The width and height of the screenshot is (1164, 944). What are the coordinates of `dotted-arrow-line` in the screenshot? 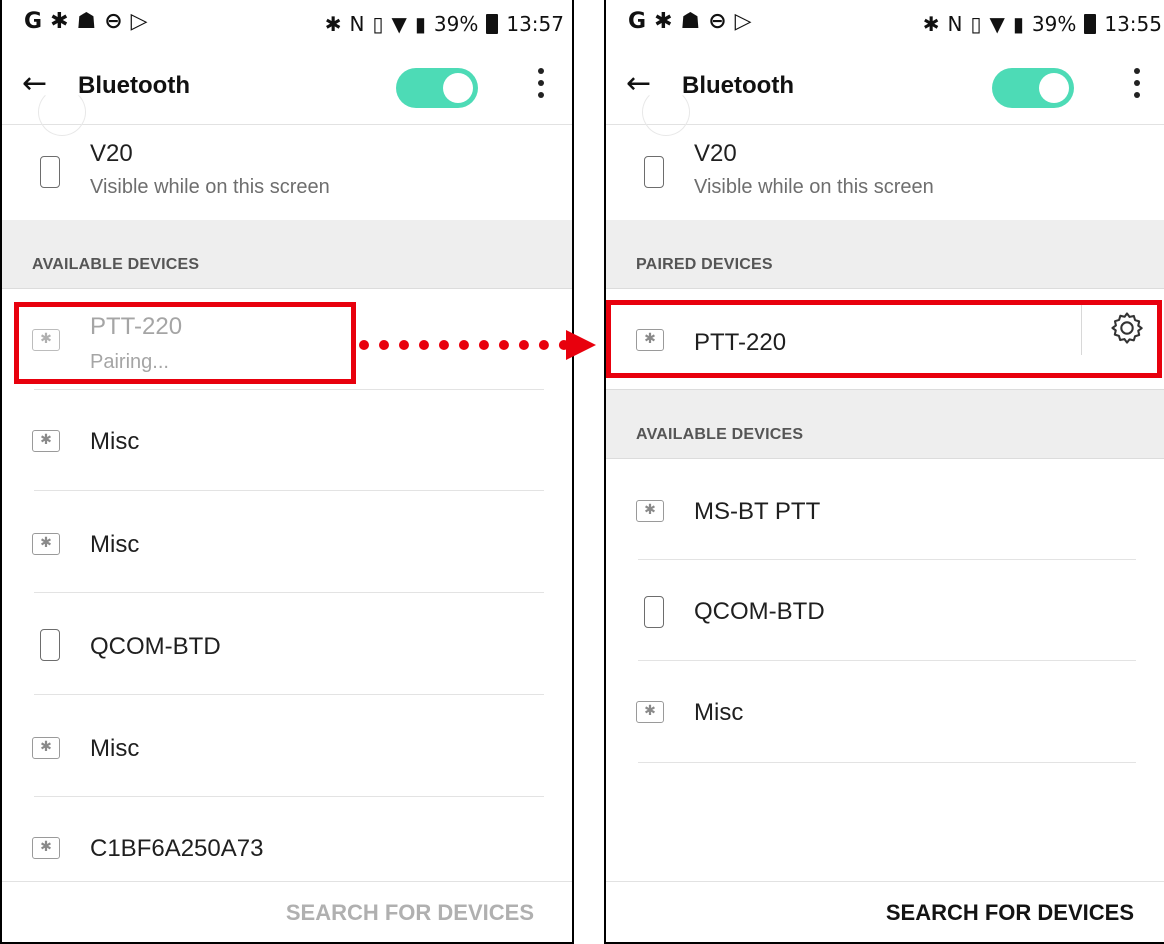 It's located at (464, 345).